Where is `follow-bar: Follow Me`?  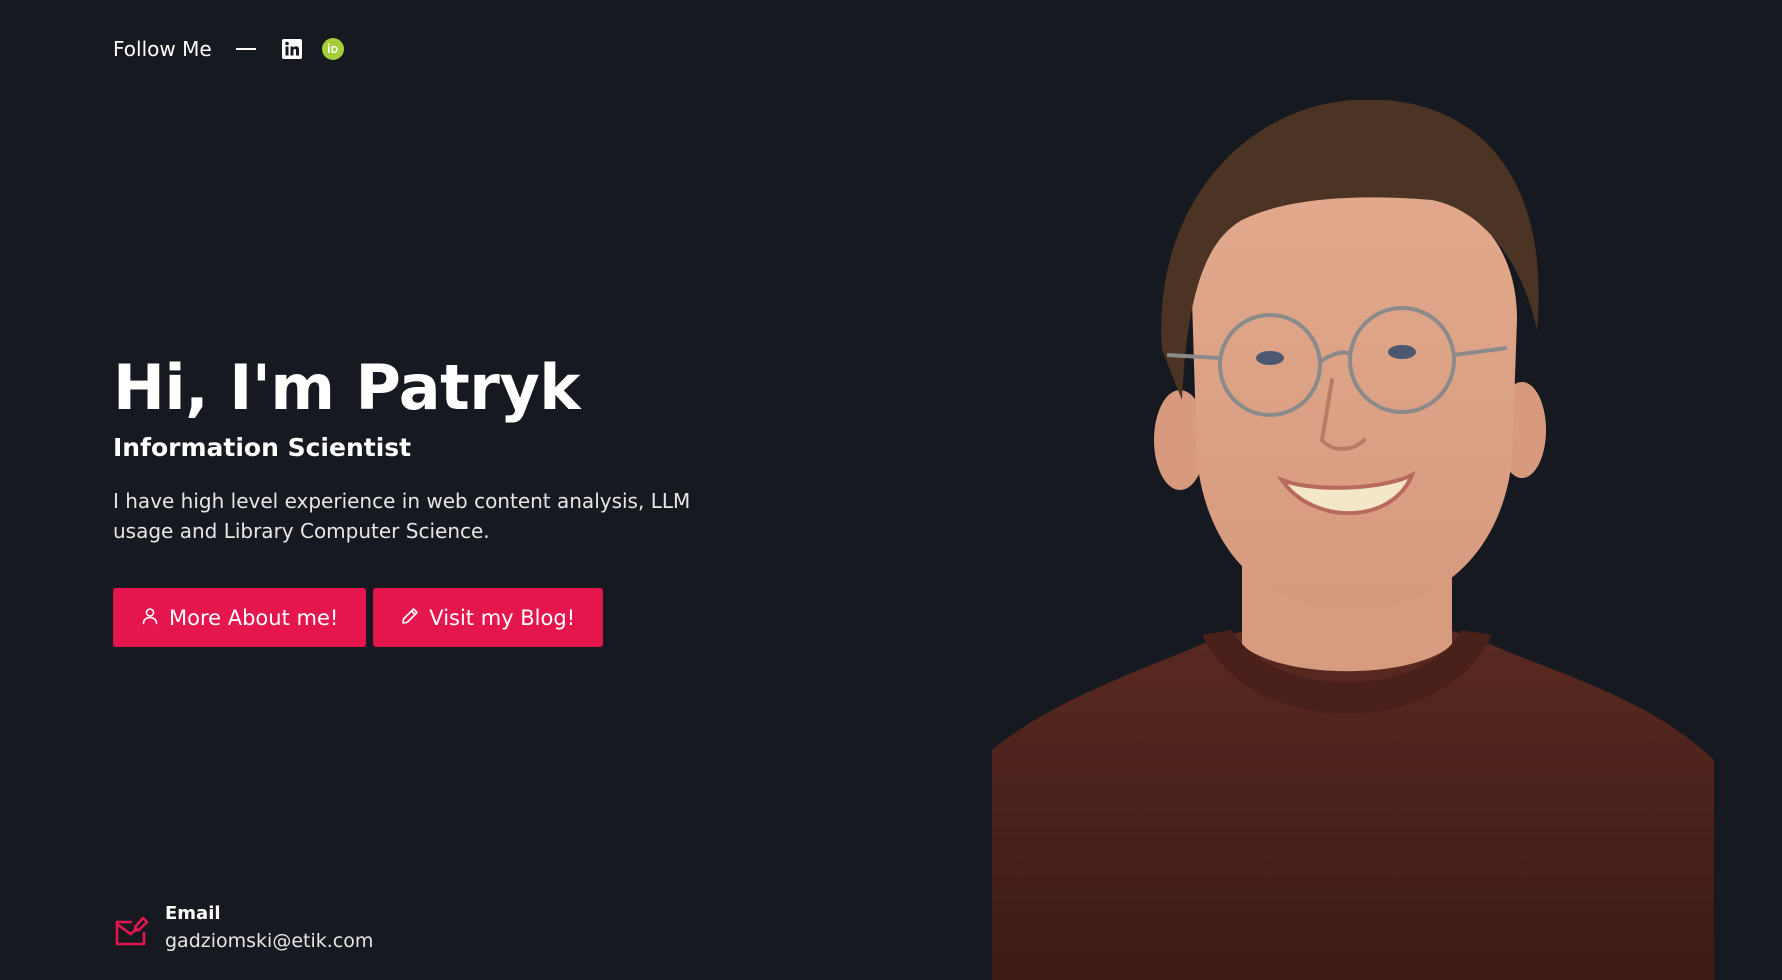
follow-bar: Follow Me is located at coordinates (228, 49).